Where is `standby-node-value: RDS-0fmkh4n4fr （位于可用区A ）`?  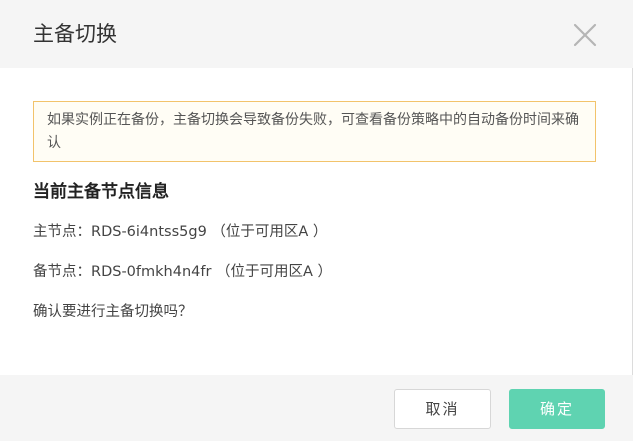
standby-node-value: RDS-0fmkh4n4fr （位于可用区A ） is located at coordinates (212, 272).